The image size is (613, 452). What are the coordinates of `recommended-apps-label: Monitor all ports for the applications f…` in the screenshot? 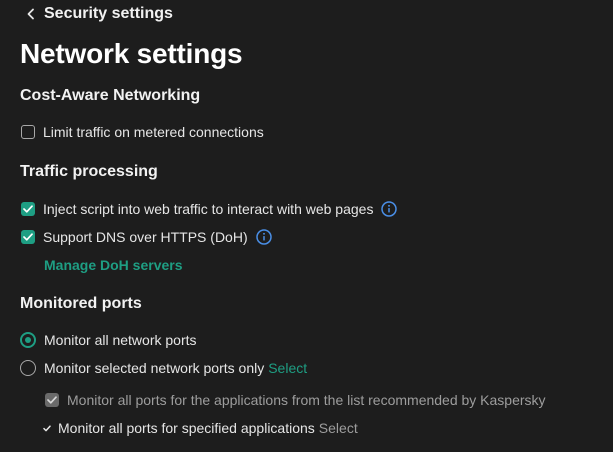 It's located at (306, 400).